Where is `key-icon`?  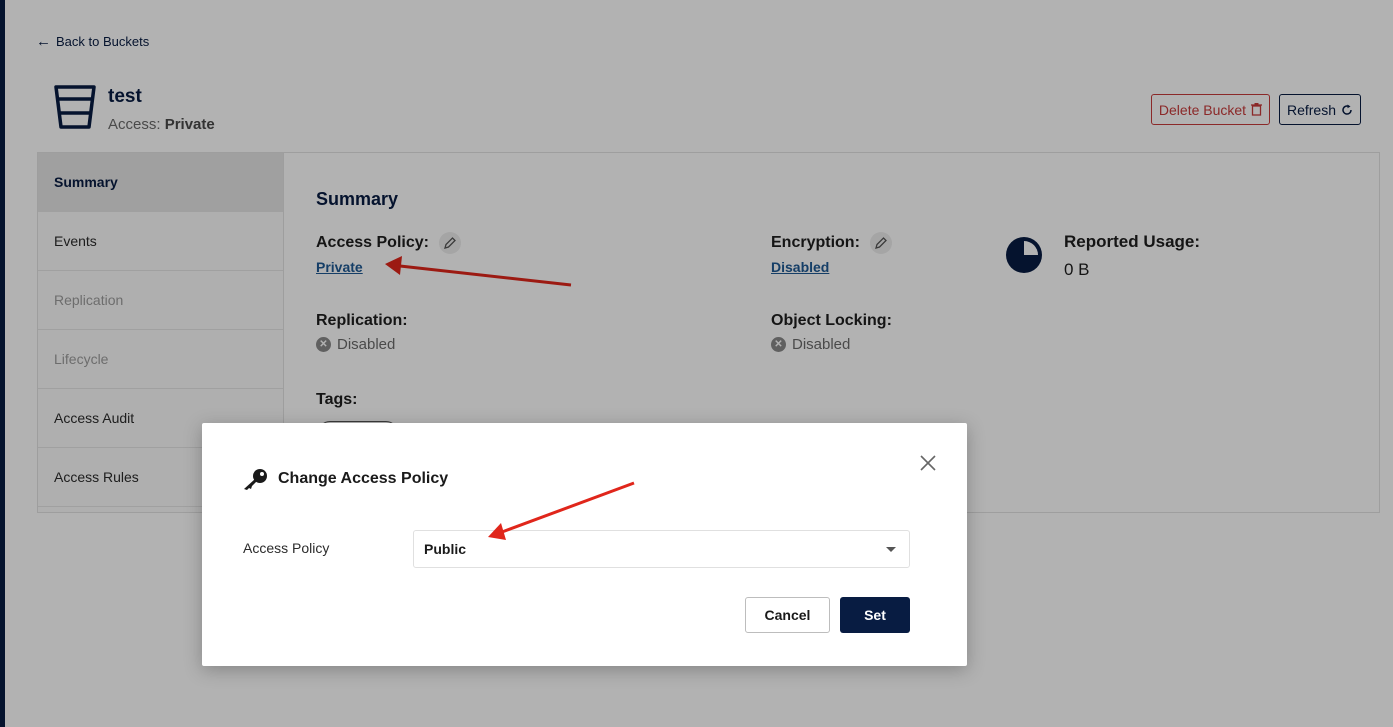
key-icon is located at coordinates (255, 479).